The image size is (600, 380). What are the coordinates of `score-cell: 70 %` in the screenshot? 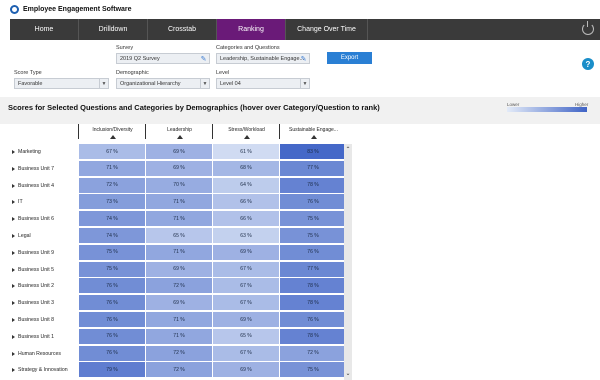 It's located at (179, 185).